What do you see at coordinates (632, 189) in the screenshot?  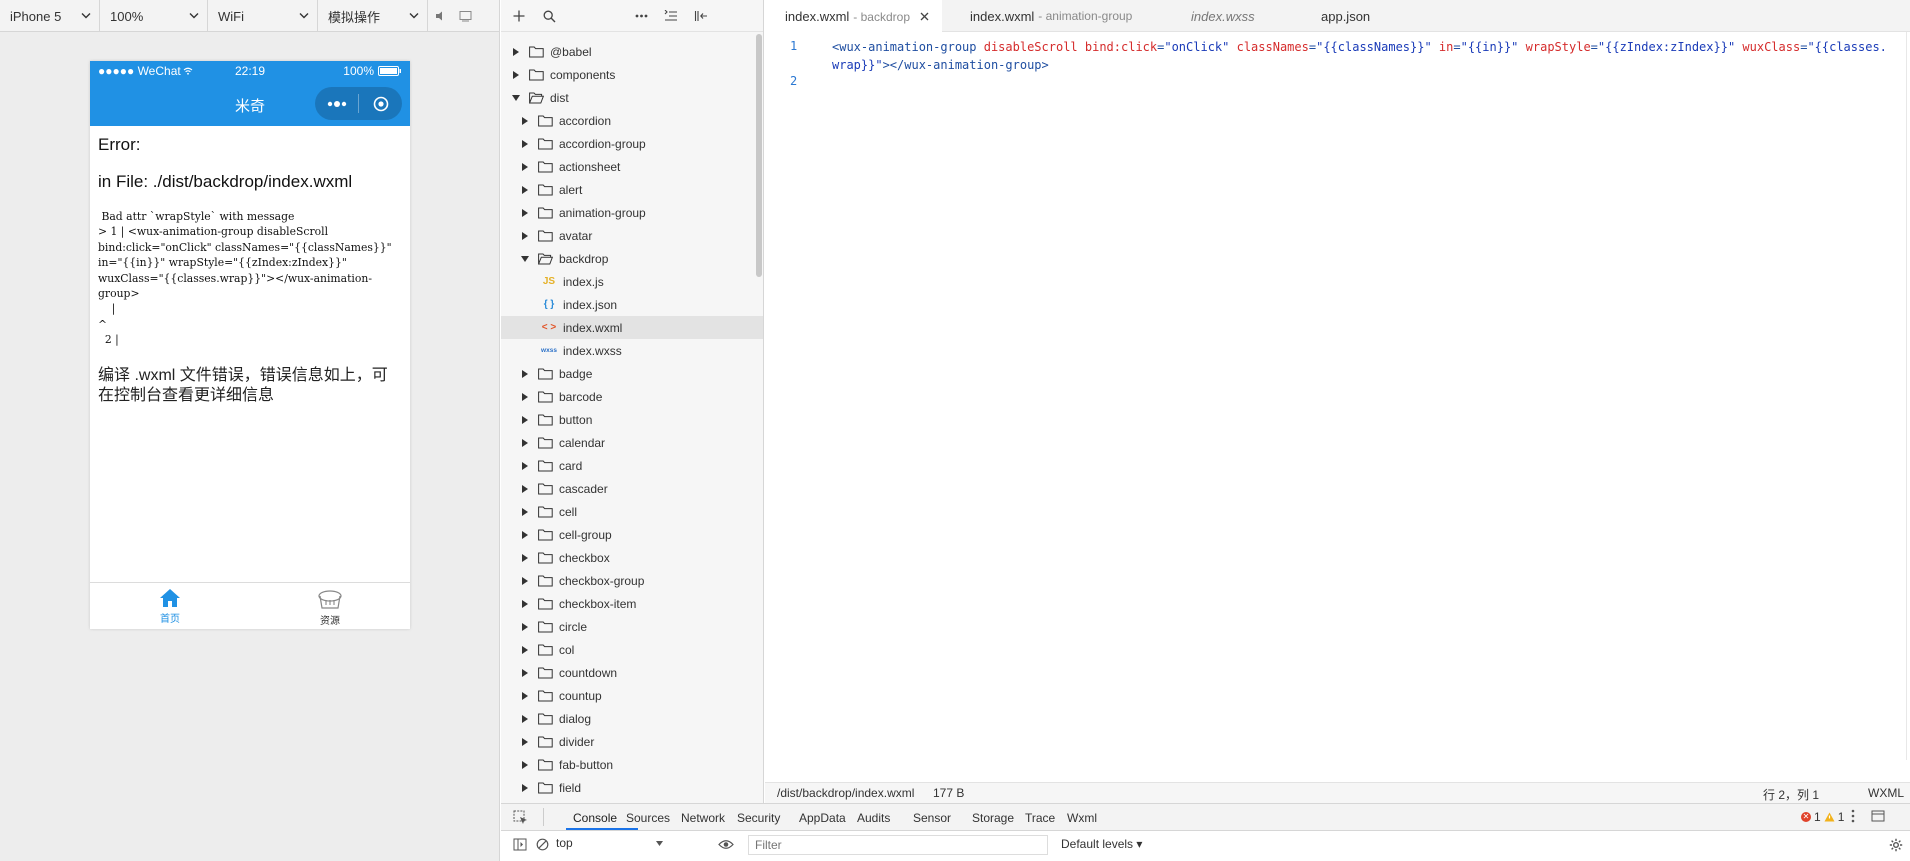 I see `folder-item: alert` at bounding box center [632, 189].